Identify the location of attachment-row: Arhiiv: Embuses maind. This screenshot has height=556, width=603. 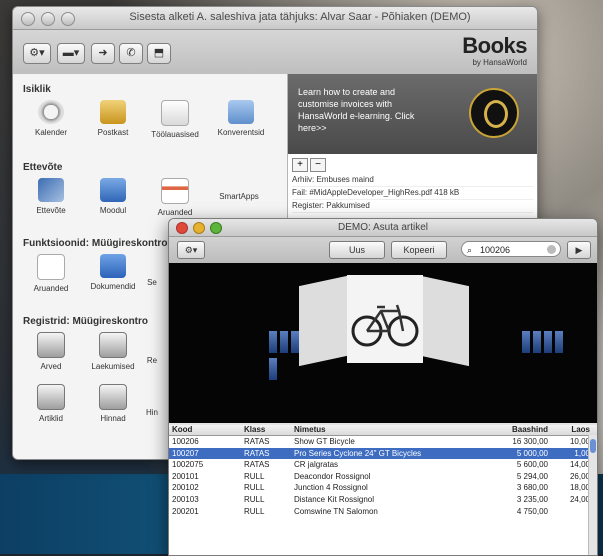
(412, 180).